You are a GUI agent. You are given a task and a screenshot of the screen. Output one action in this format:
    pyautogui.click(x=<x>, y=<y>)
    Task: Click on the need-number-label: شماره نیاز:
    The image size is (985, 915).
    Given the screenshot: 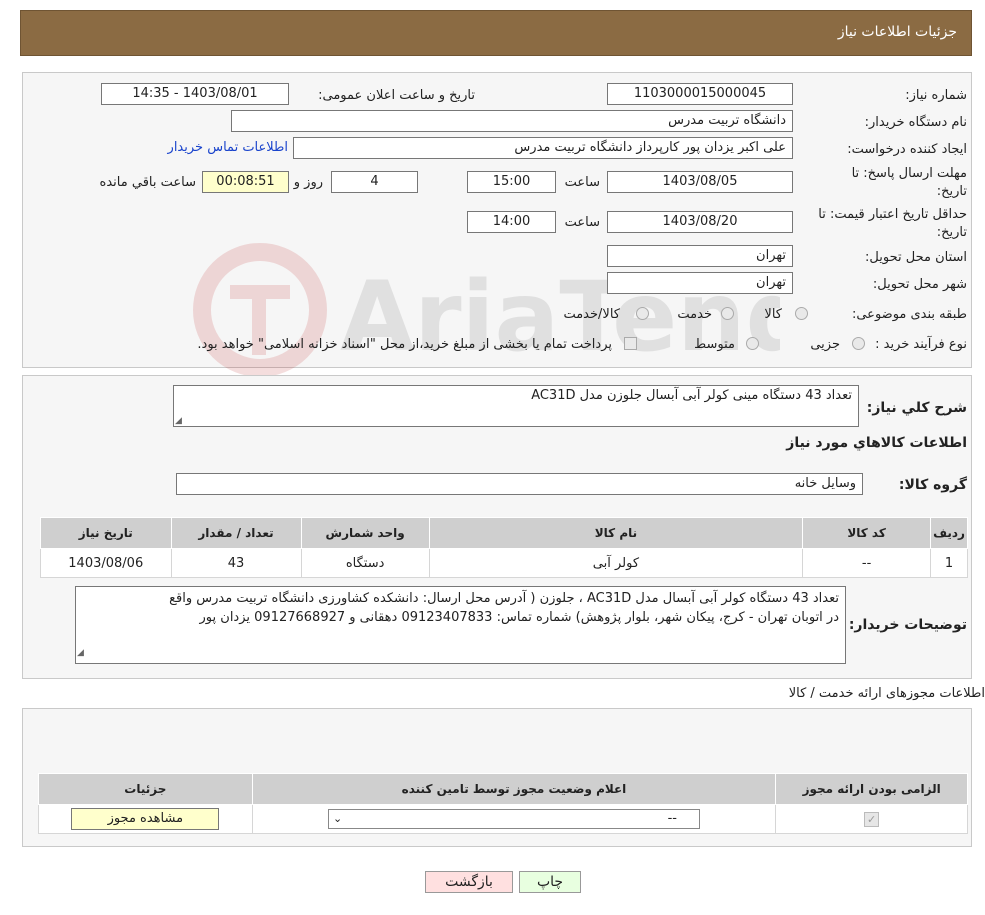 What is the action you would take?
    pyautogui.click(x=936, y=95)
    